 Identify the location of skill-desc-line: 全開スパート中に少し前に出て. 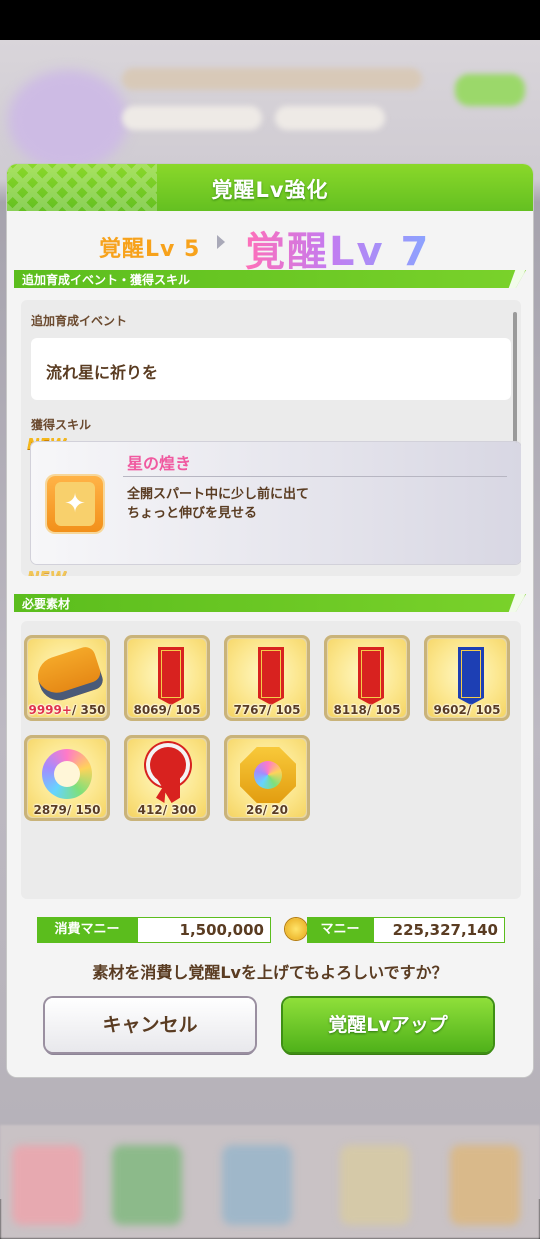
(218, 494).